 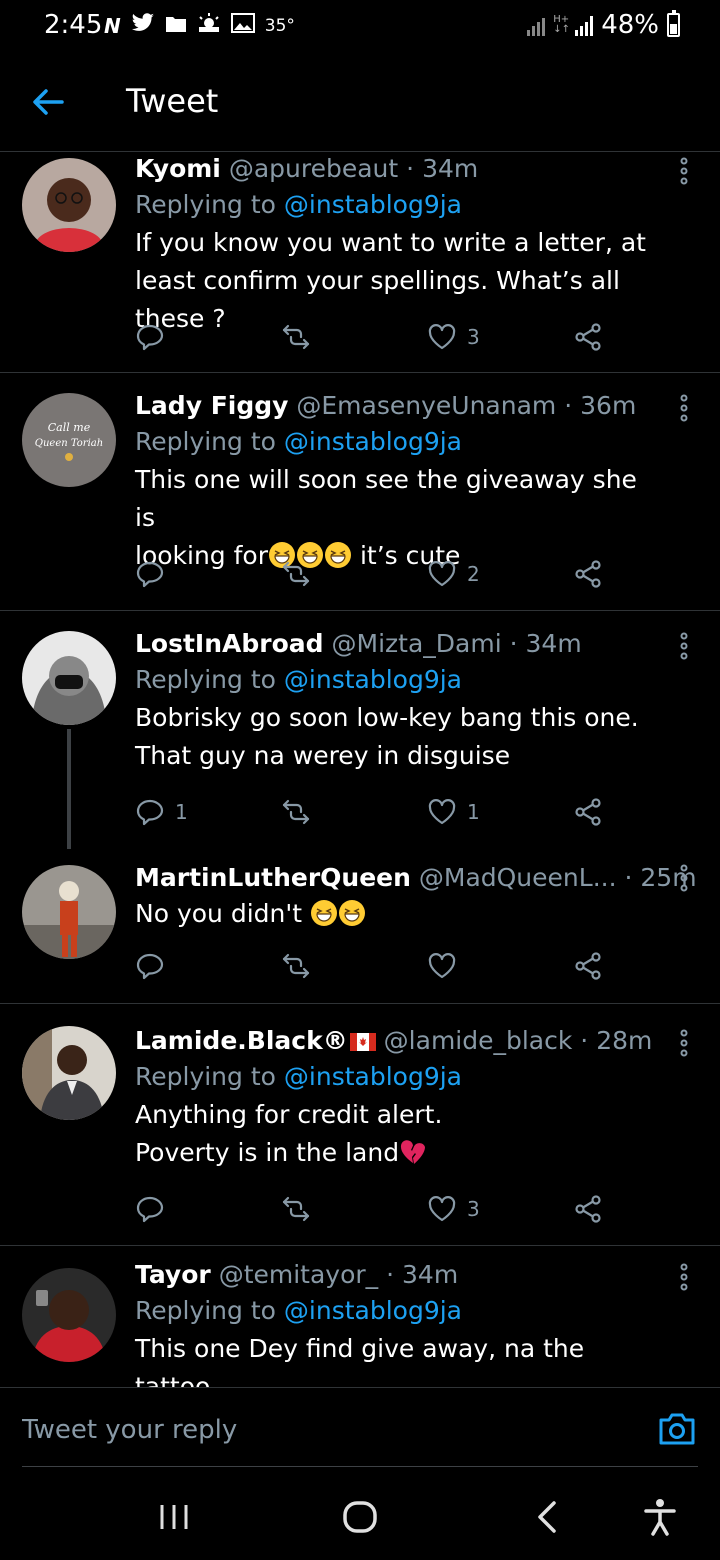 I want to click on like-button: 1, so click(x=500, y=812).